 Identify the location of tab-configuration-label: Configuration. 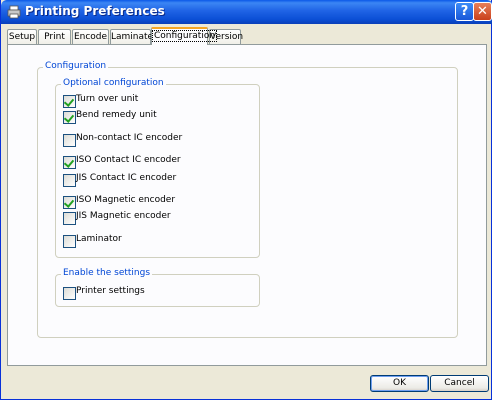
(185, 36).